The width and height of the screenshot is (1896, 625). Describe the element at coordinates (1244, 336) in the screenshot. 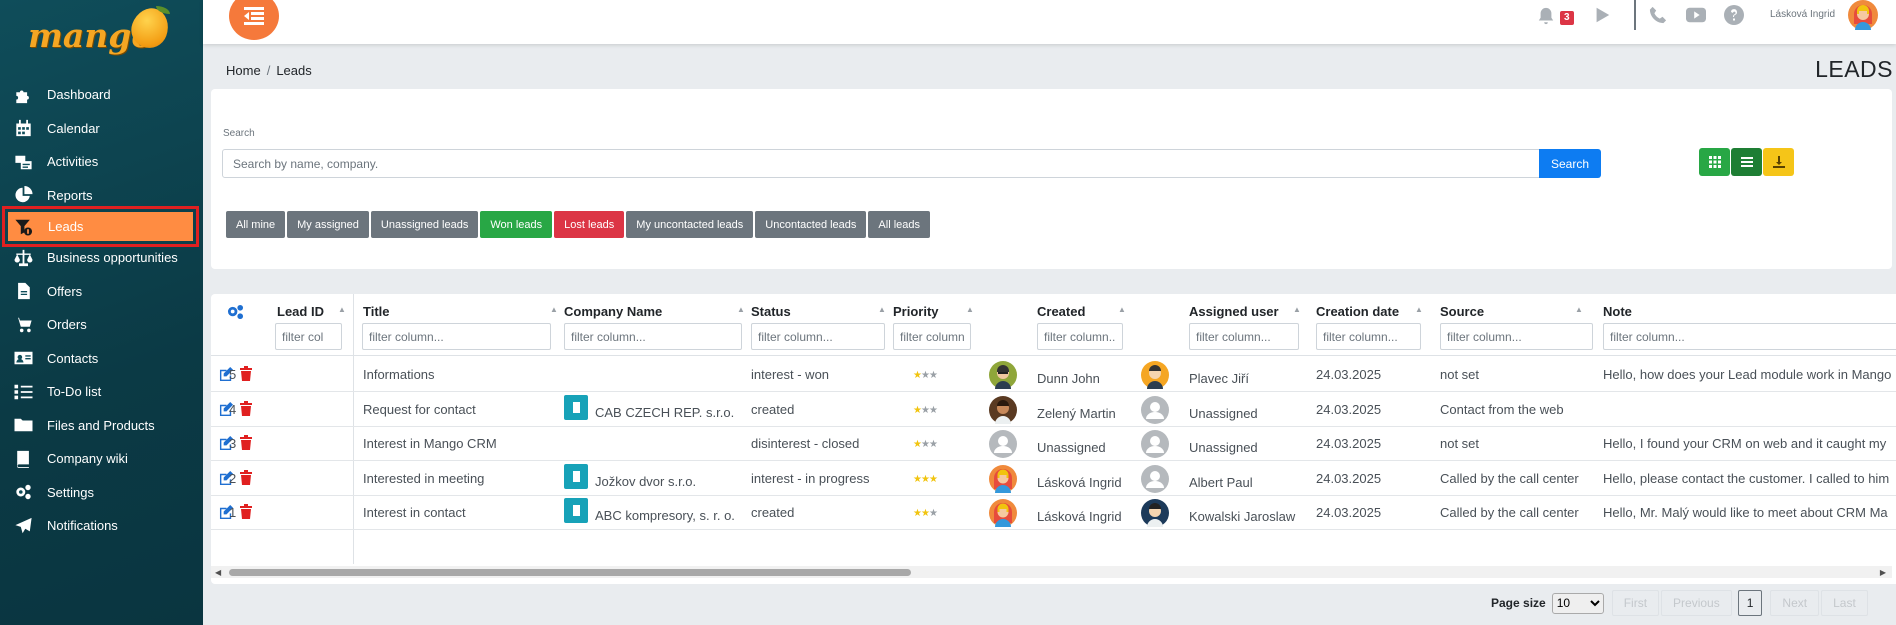

I see `filter-assigned-user` at that location.